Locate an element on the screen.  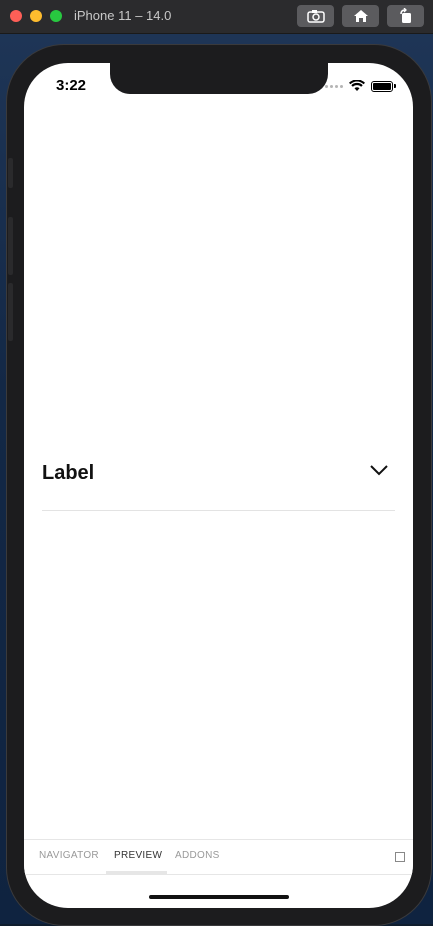
camera-icon is located at coordinates (315, 16).